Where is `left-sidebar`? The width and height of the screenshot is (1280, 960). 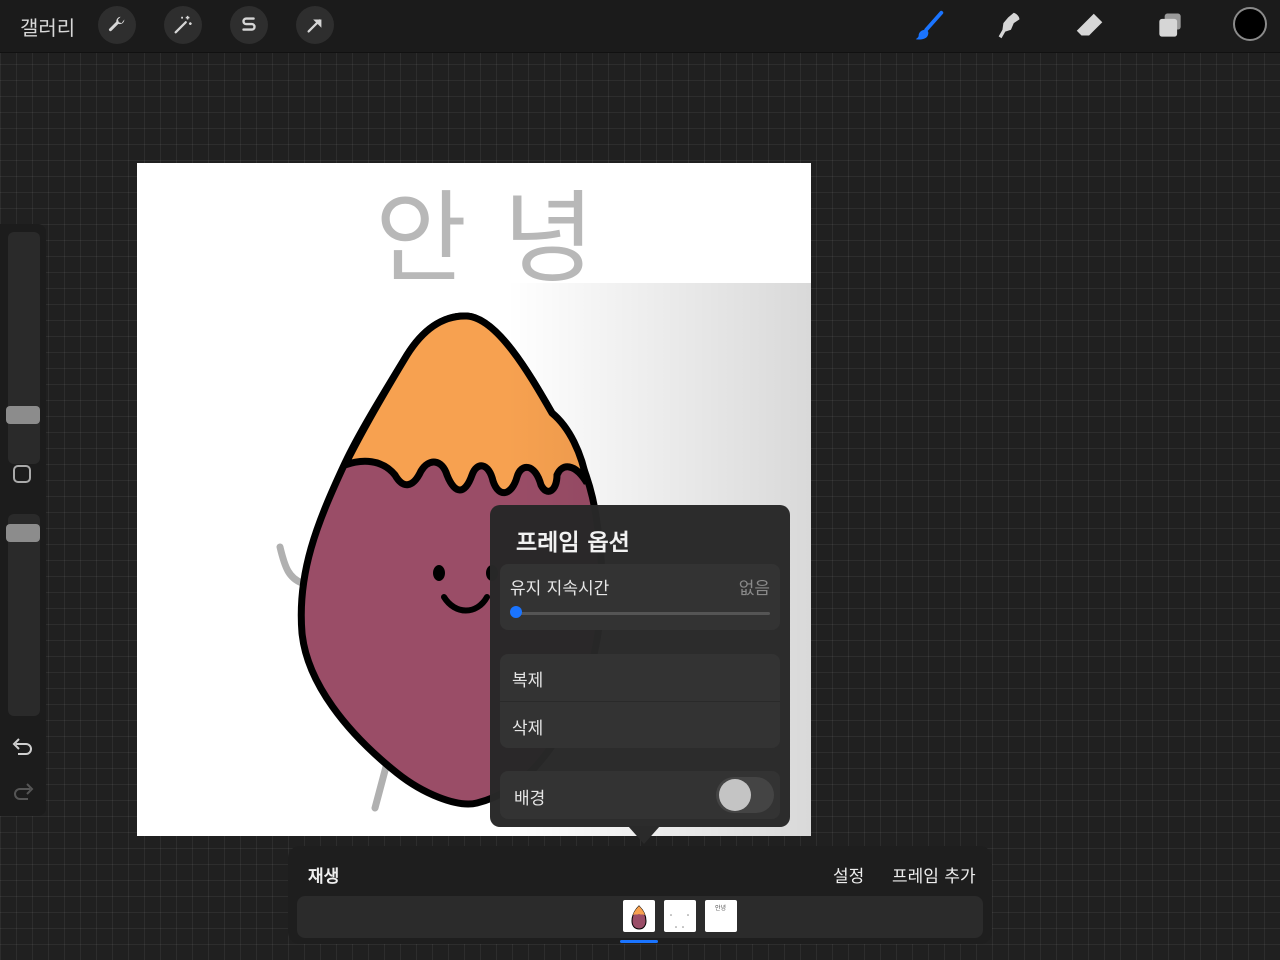 left-sidebar is located at coordinates (23, 520).